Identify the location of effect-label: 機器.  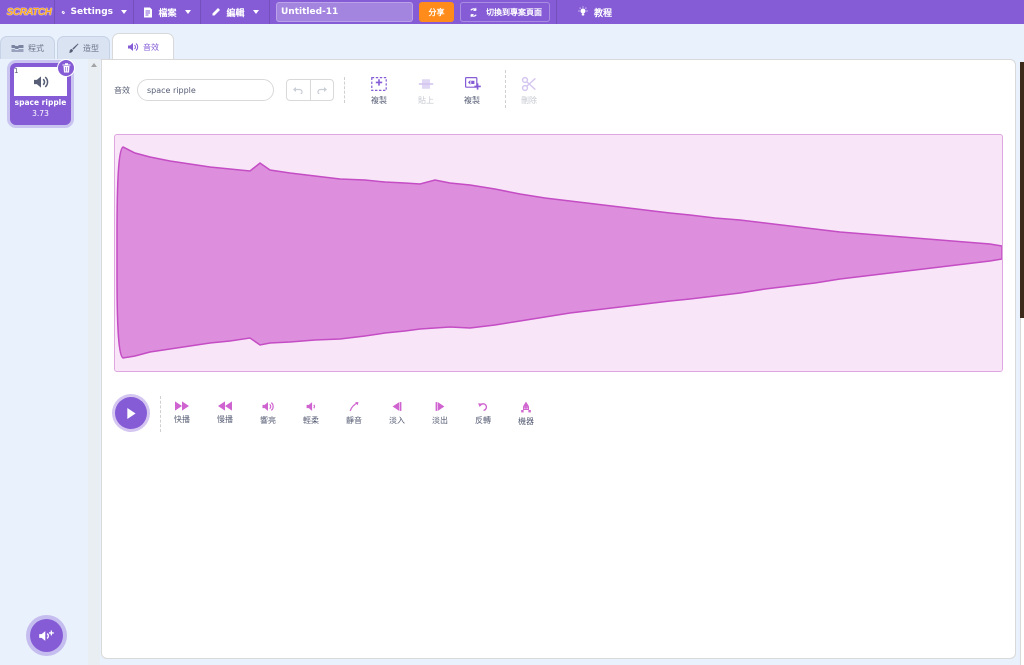
(526, 421).